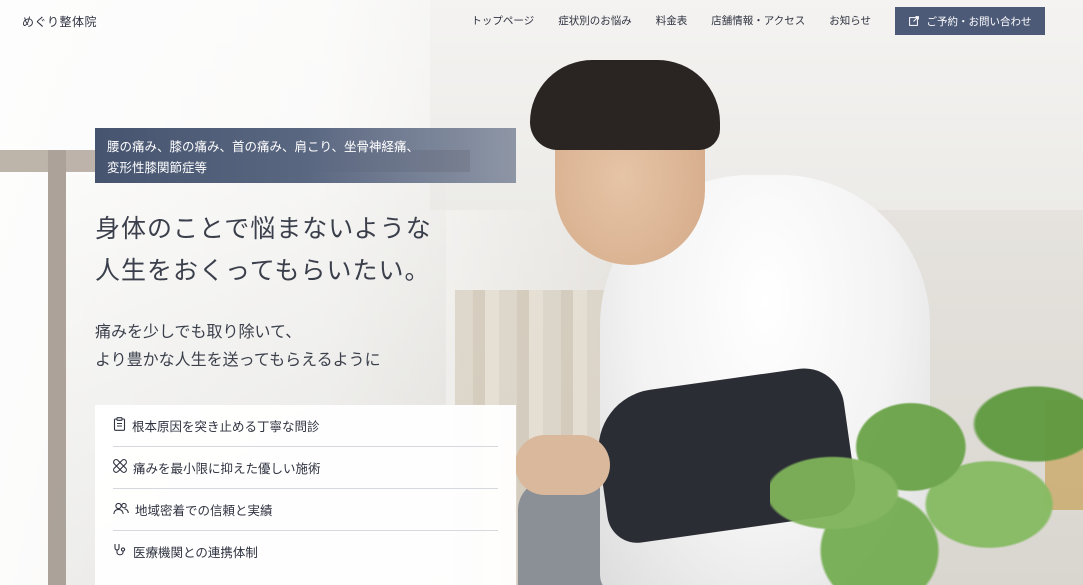 The image size is (1083, 585). I want to click on nav-item-pricing: 料金表, so click(672, 21).